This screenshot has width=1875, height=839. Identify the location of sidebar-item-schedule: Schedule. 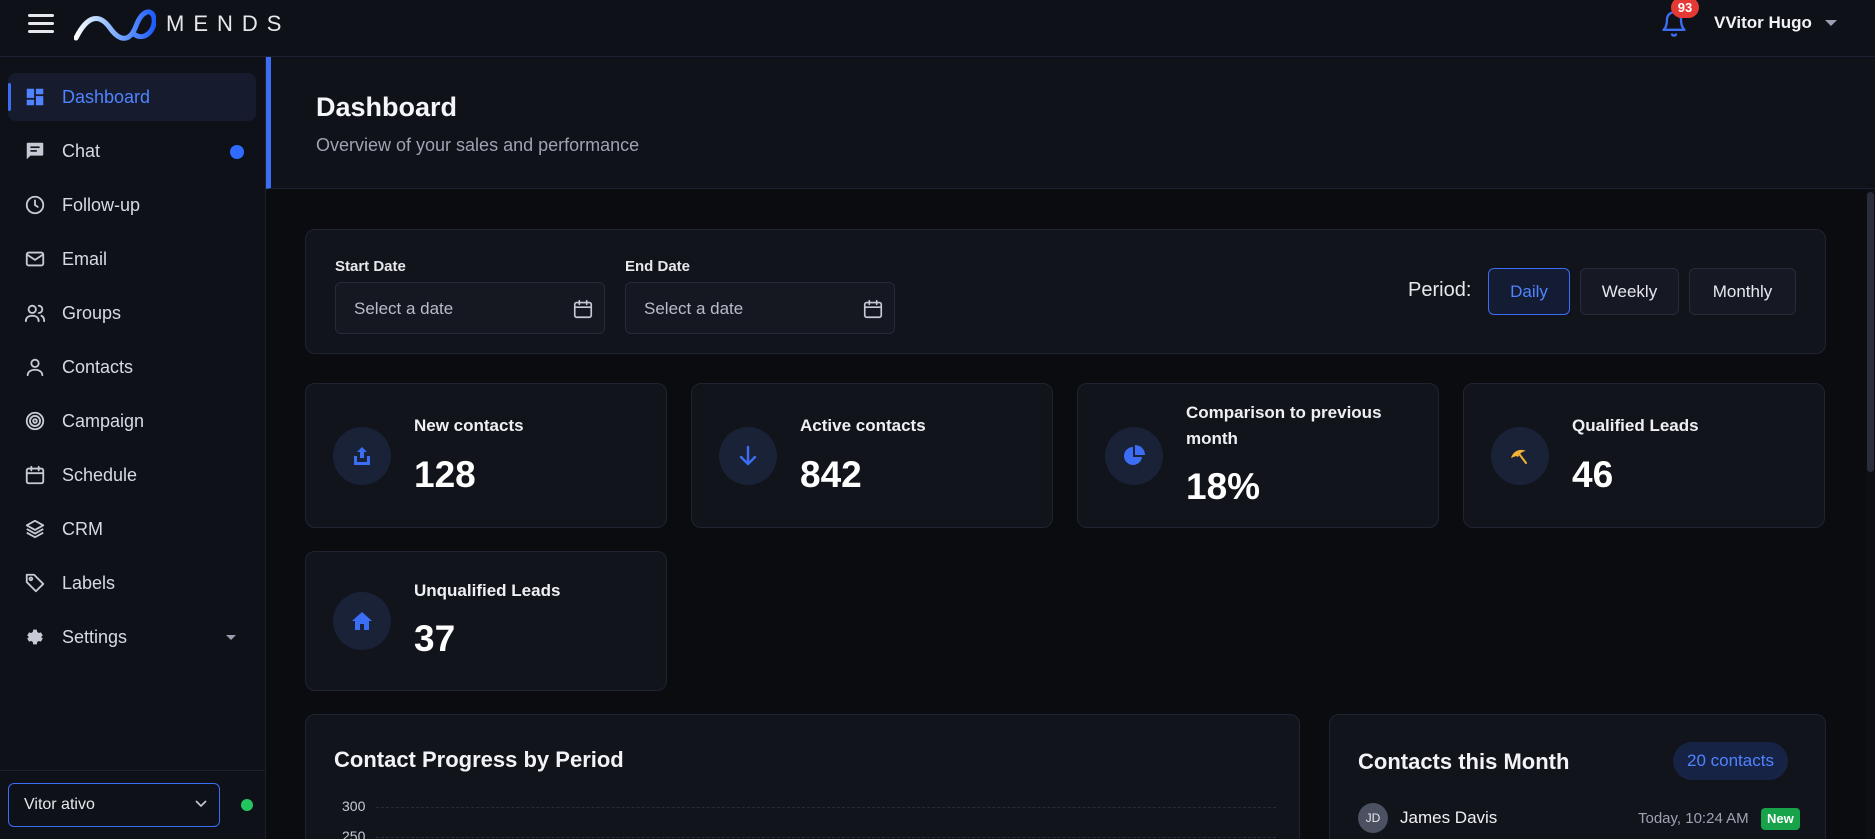
(132, 475).